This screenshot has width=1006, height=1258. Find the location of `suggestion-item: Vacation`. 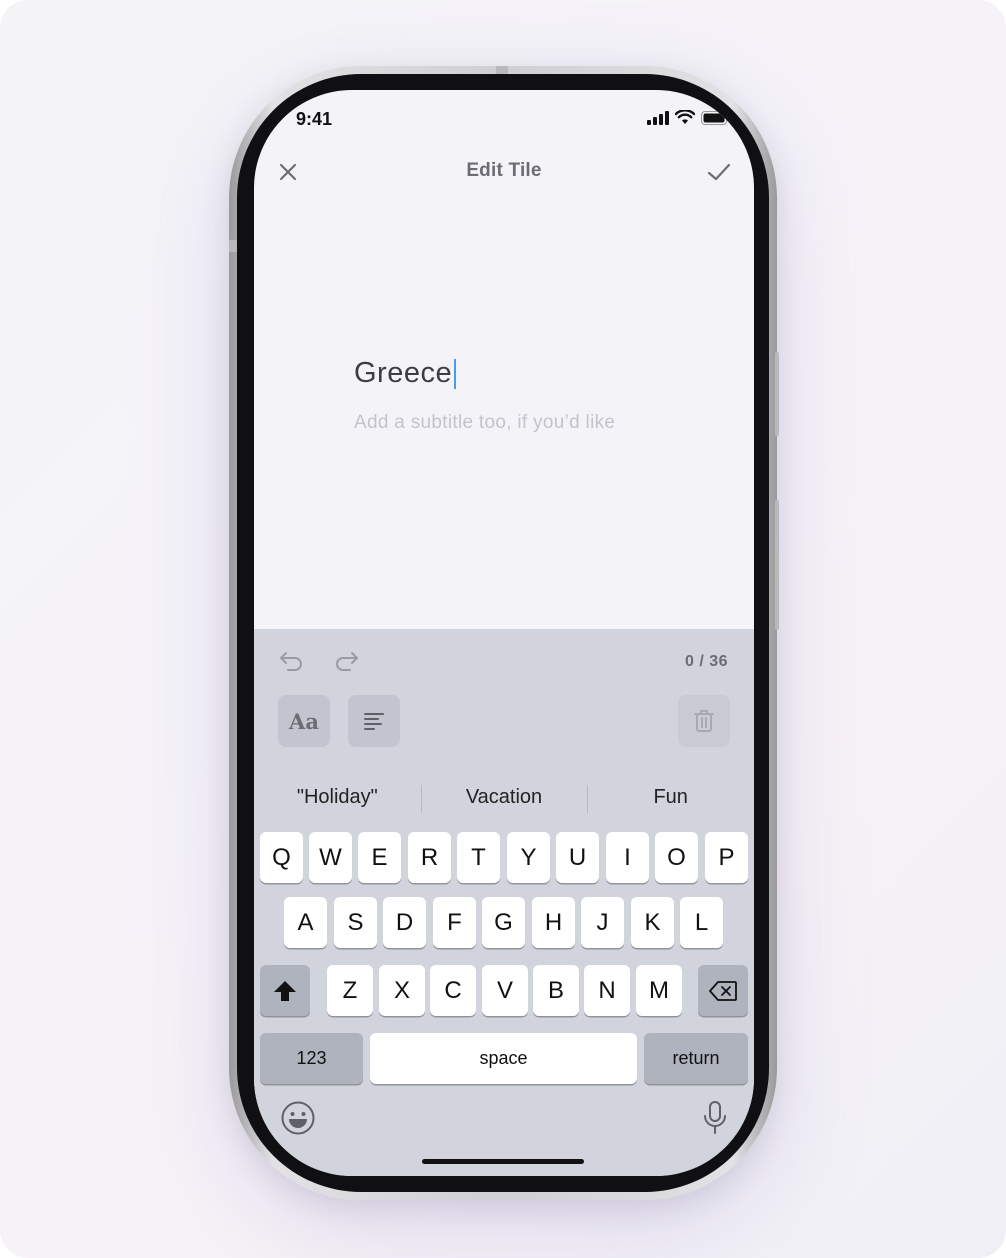

suggestion-item: Vacation is located at coordinates (504, 797).